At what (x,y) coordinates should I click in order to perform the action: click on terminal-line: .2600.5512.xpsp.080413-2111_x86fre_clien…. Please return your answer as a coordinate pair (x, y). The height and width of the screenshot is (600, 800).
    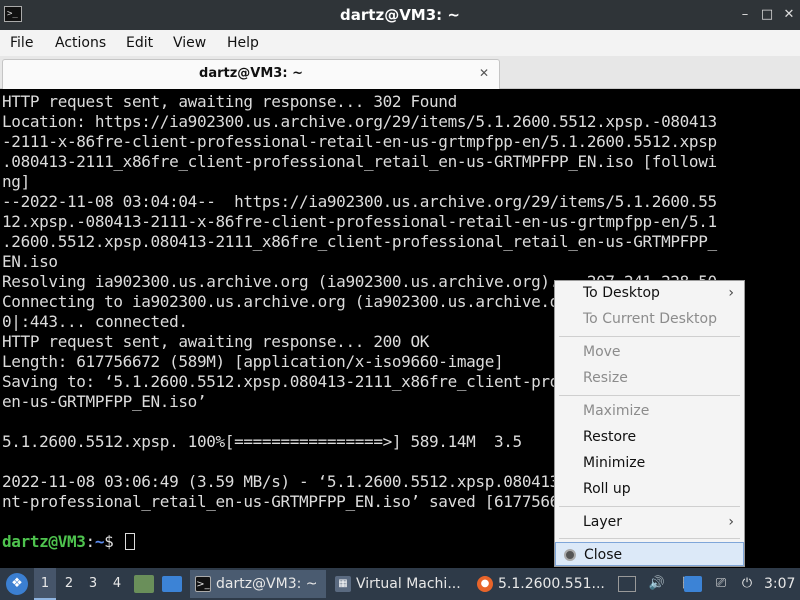
    Looking at the image, I should click on (359, 241).